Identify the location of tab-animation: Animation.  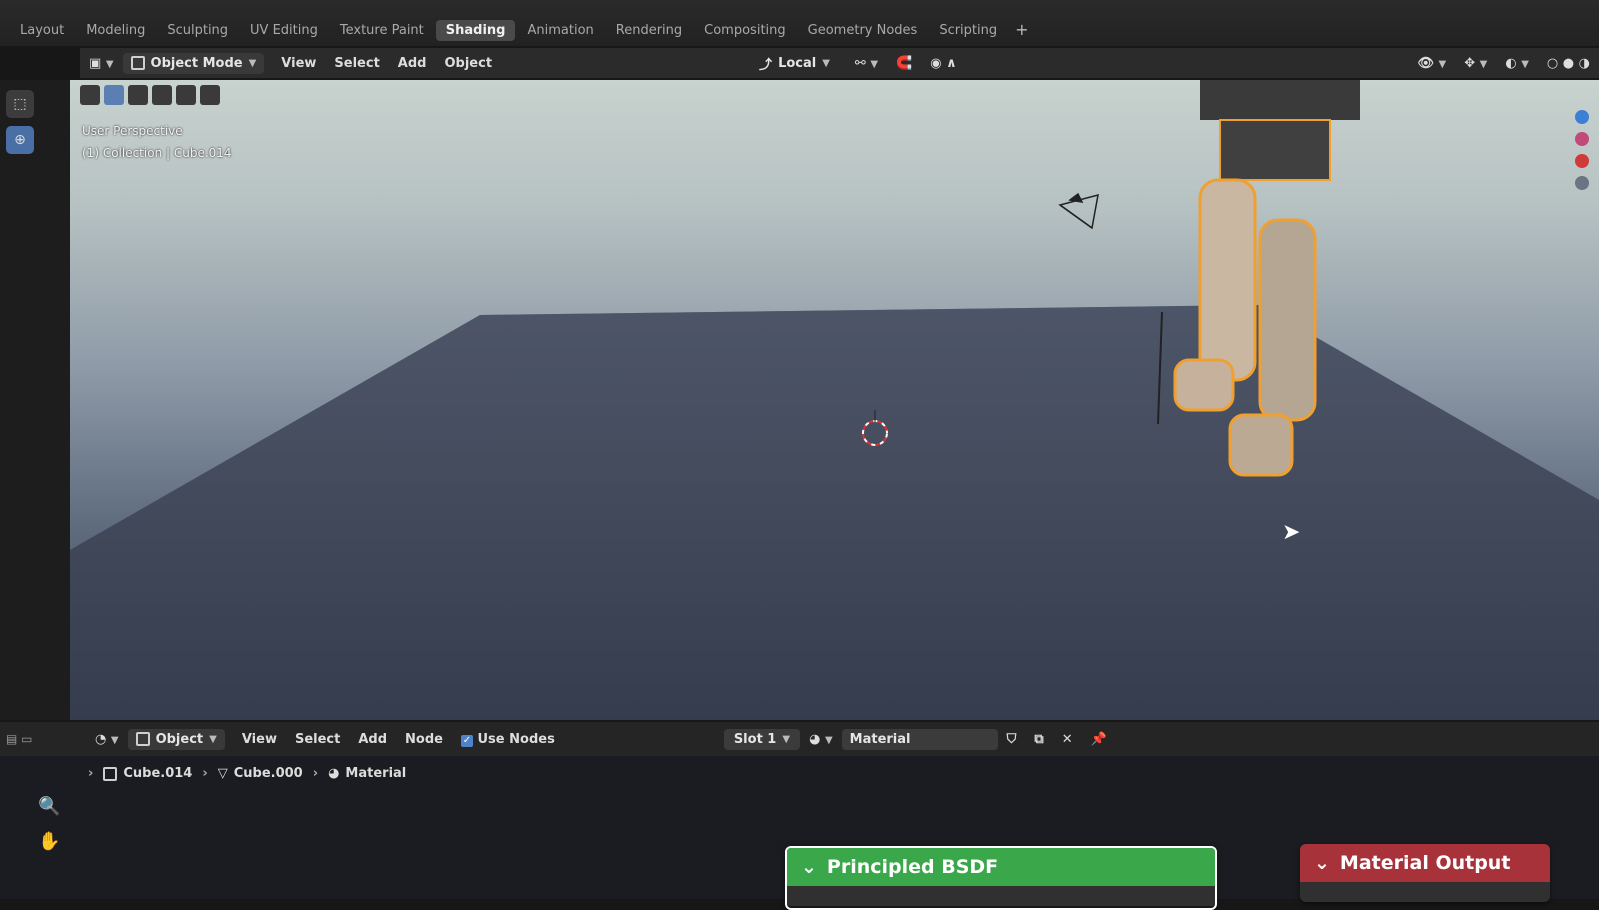
(560, 30).